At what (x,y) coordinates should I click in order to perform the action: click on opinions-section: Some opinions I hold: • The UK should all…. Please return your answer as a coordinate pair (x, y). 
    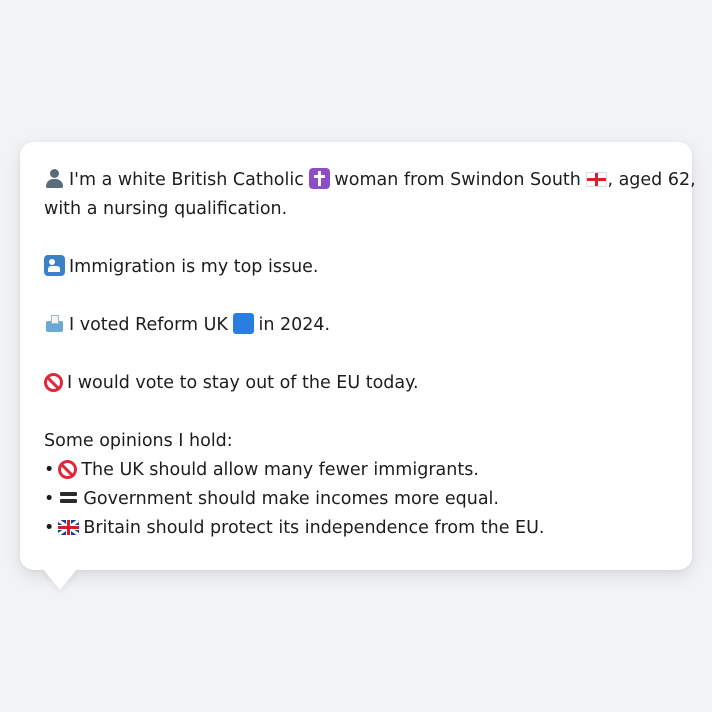
    Looking at the image, I should click on (356, 485).